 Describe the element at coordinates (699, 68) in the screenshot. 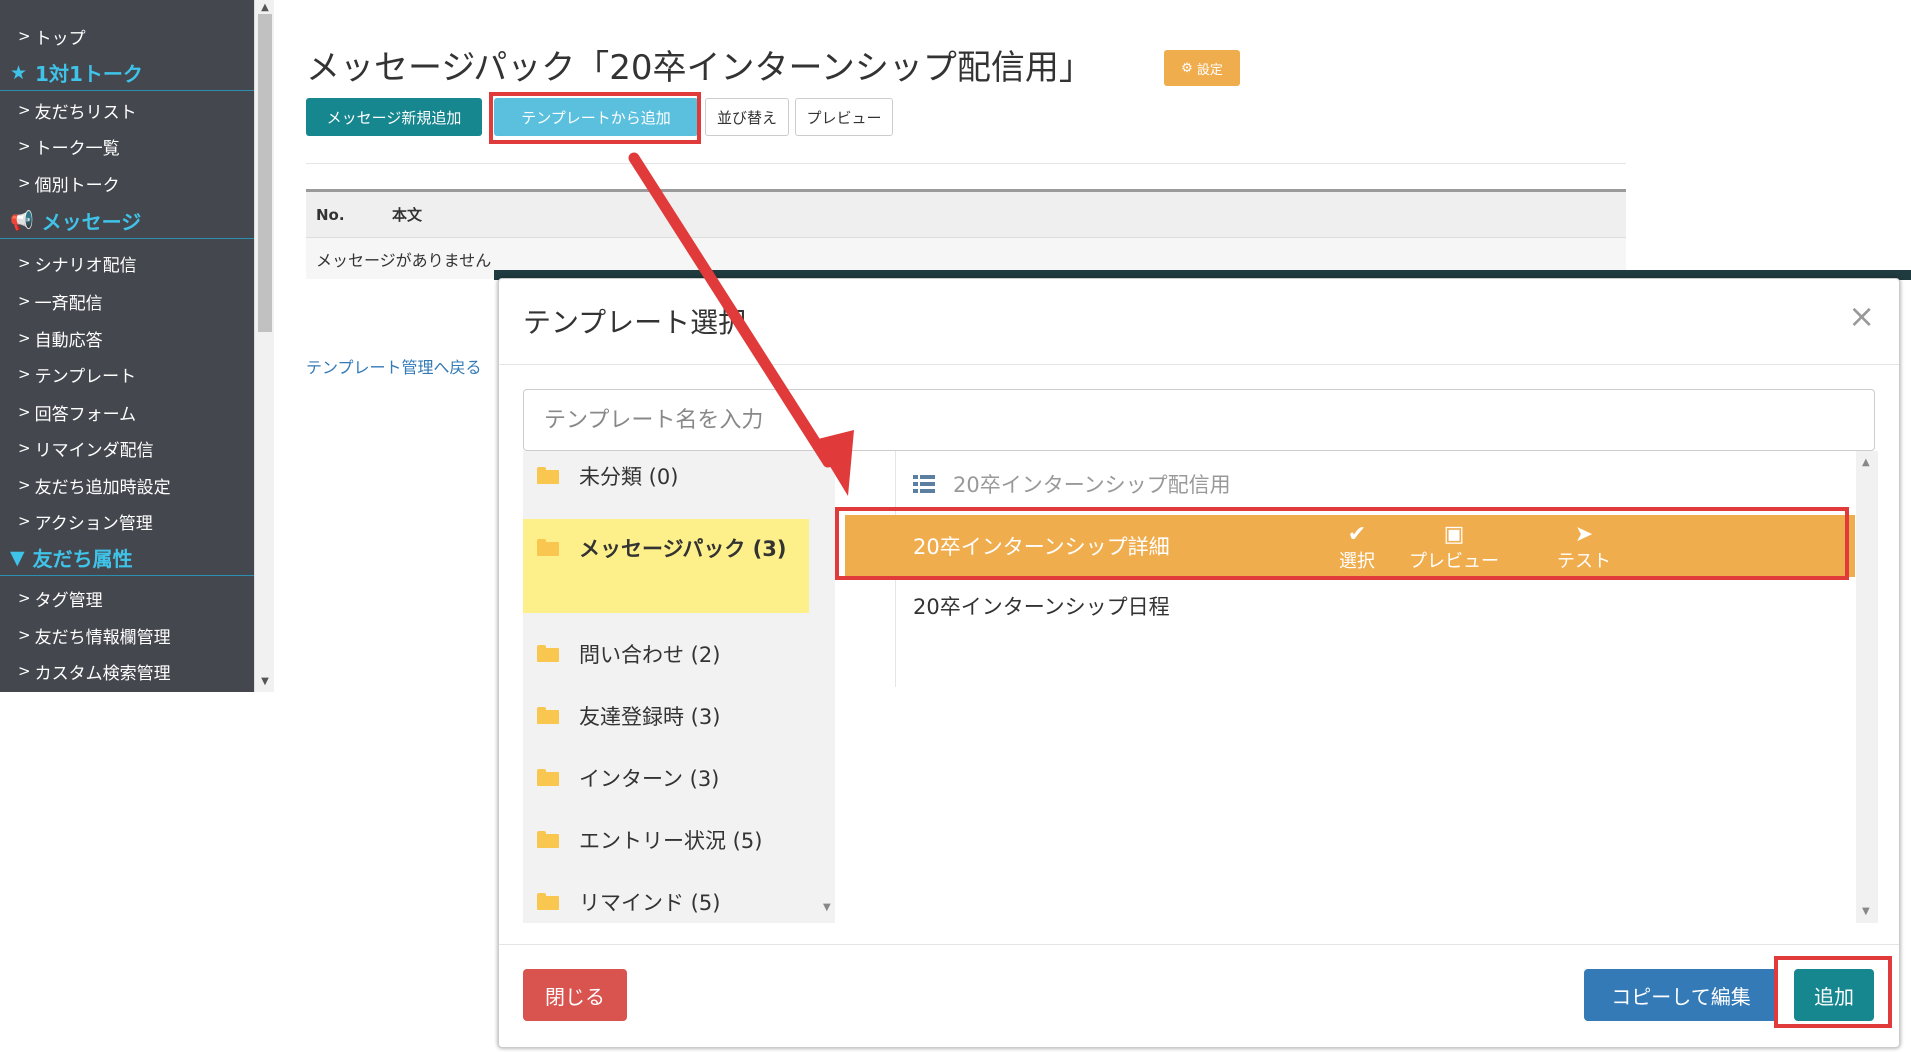

I see `page-title: メッセージパック「20卒インターンシップ配信用」` at that location.